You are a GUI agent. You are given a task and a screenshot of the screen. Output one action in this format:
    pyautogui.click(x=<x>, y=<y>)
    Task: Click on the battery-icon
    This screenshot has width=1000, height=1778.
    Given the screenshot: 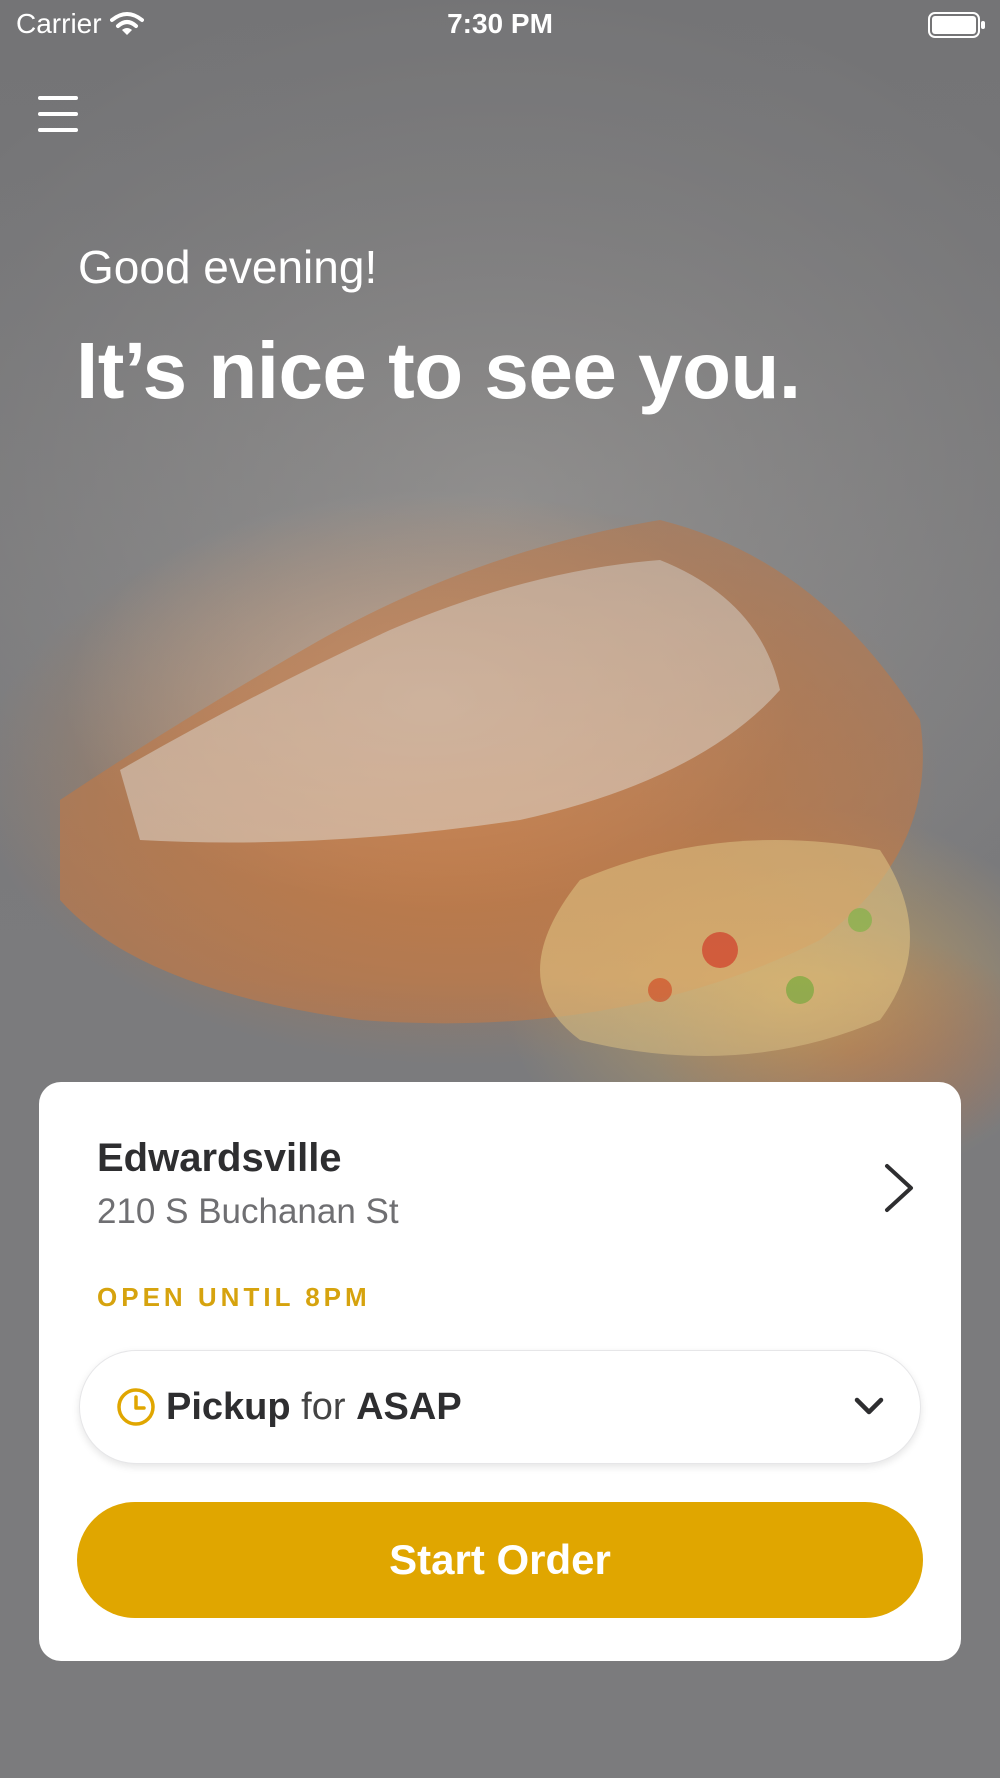 What is the action you would take?
    pyautogui.click(x=956, y=25)
    